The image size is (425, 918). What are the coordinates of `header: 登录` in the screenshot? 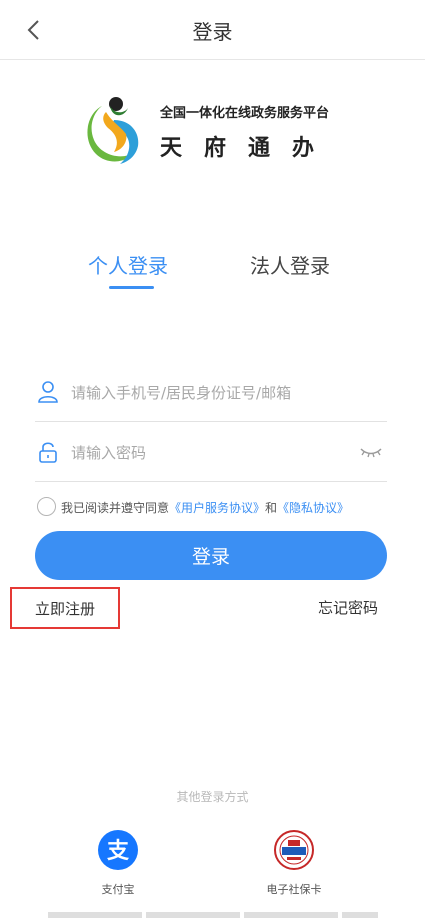 It's located at (212, 30).